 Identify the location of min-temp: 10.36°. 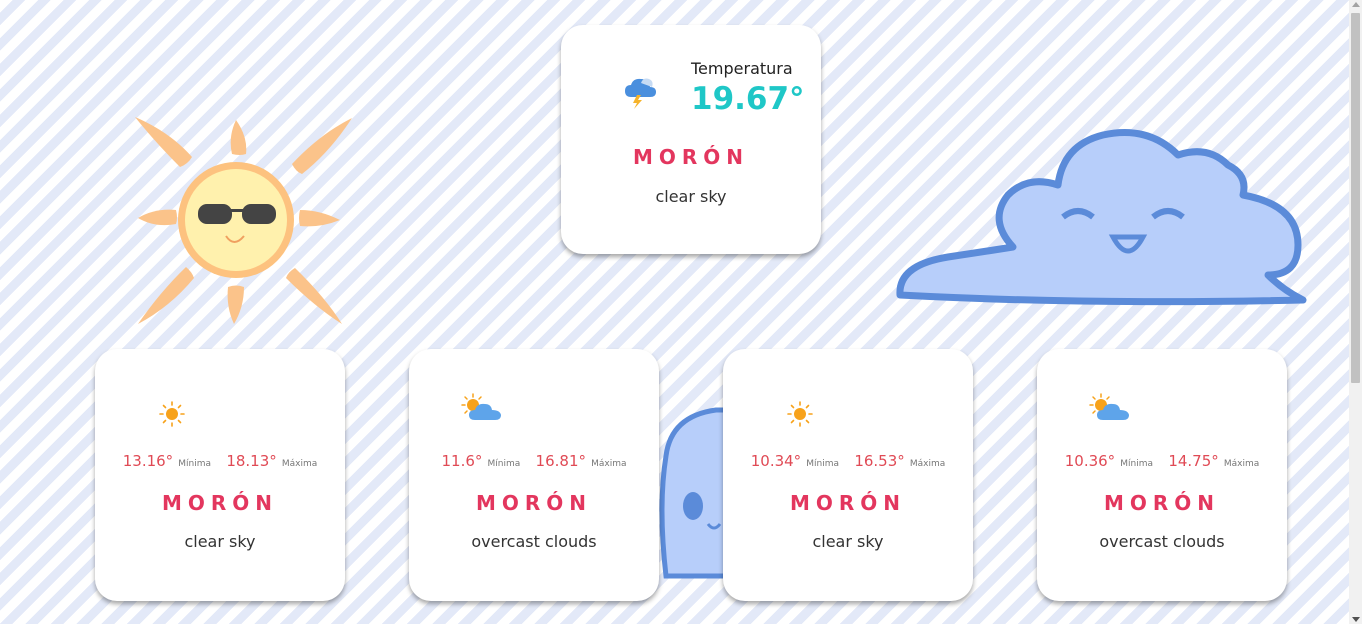
(1090, 461).